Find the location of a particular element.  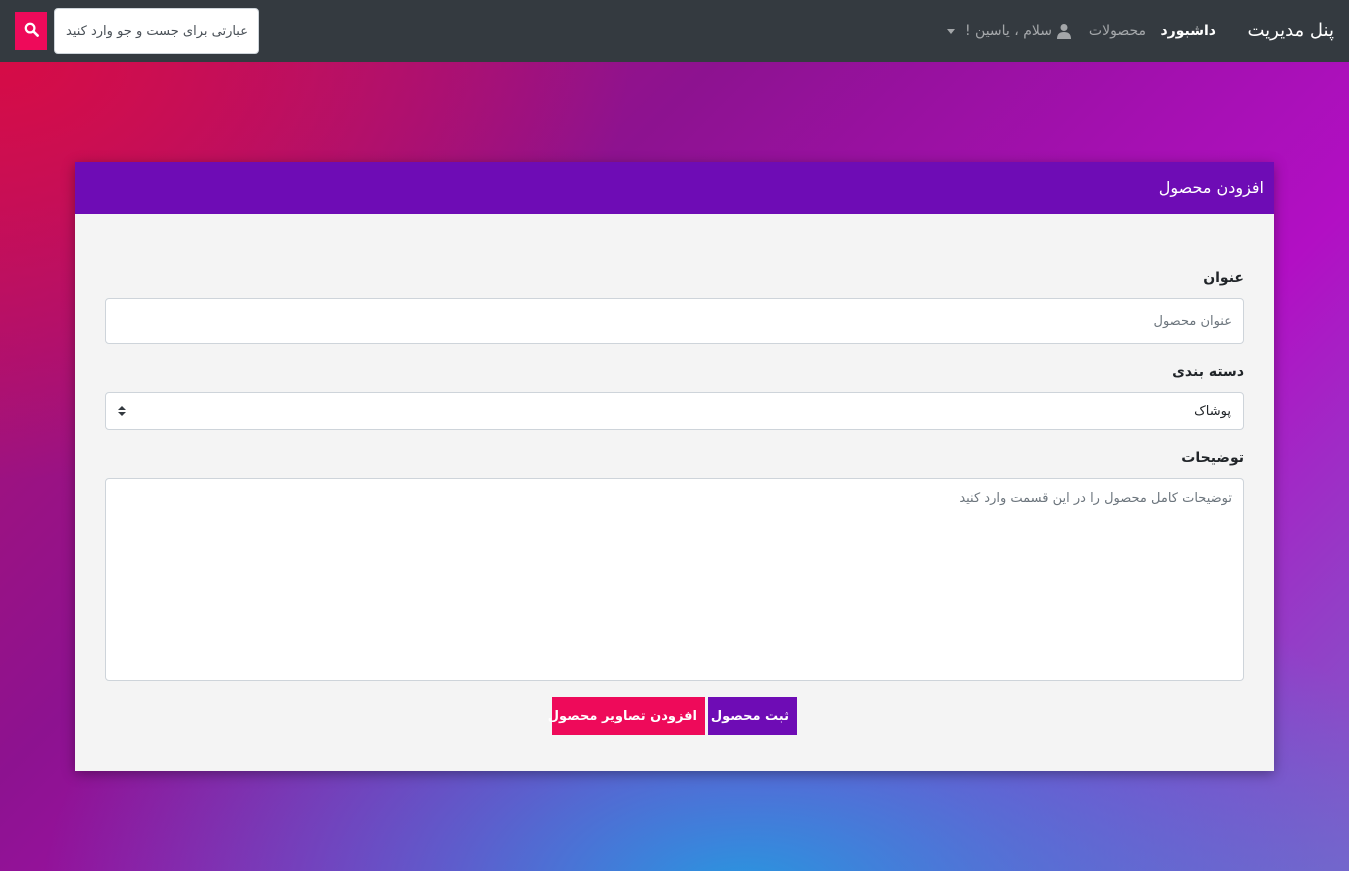

title-label: عنوان is located at coordinates (1223, 278).